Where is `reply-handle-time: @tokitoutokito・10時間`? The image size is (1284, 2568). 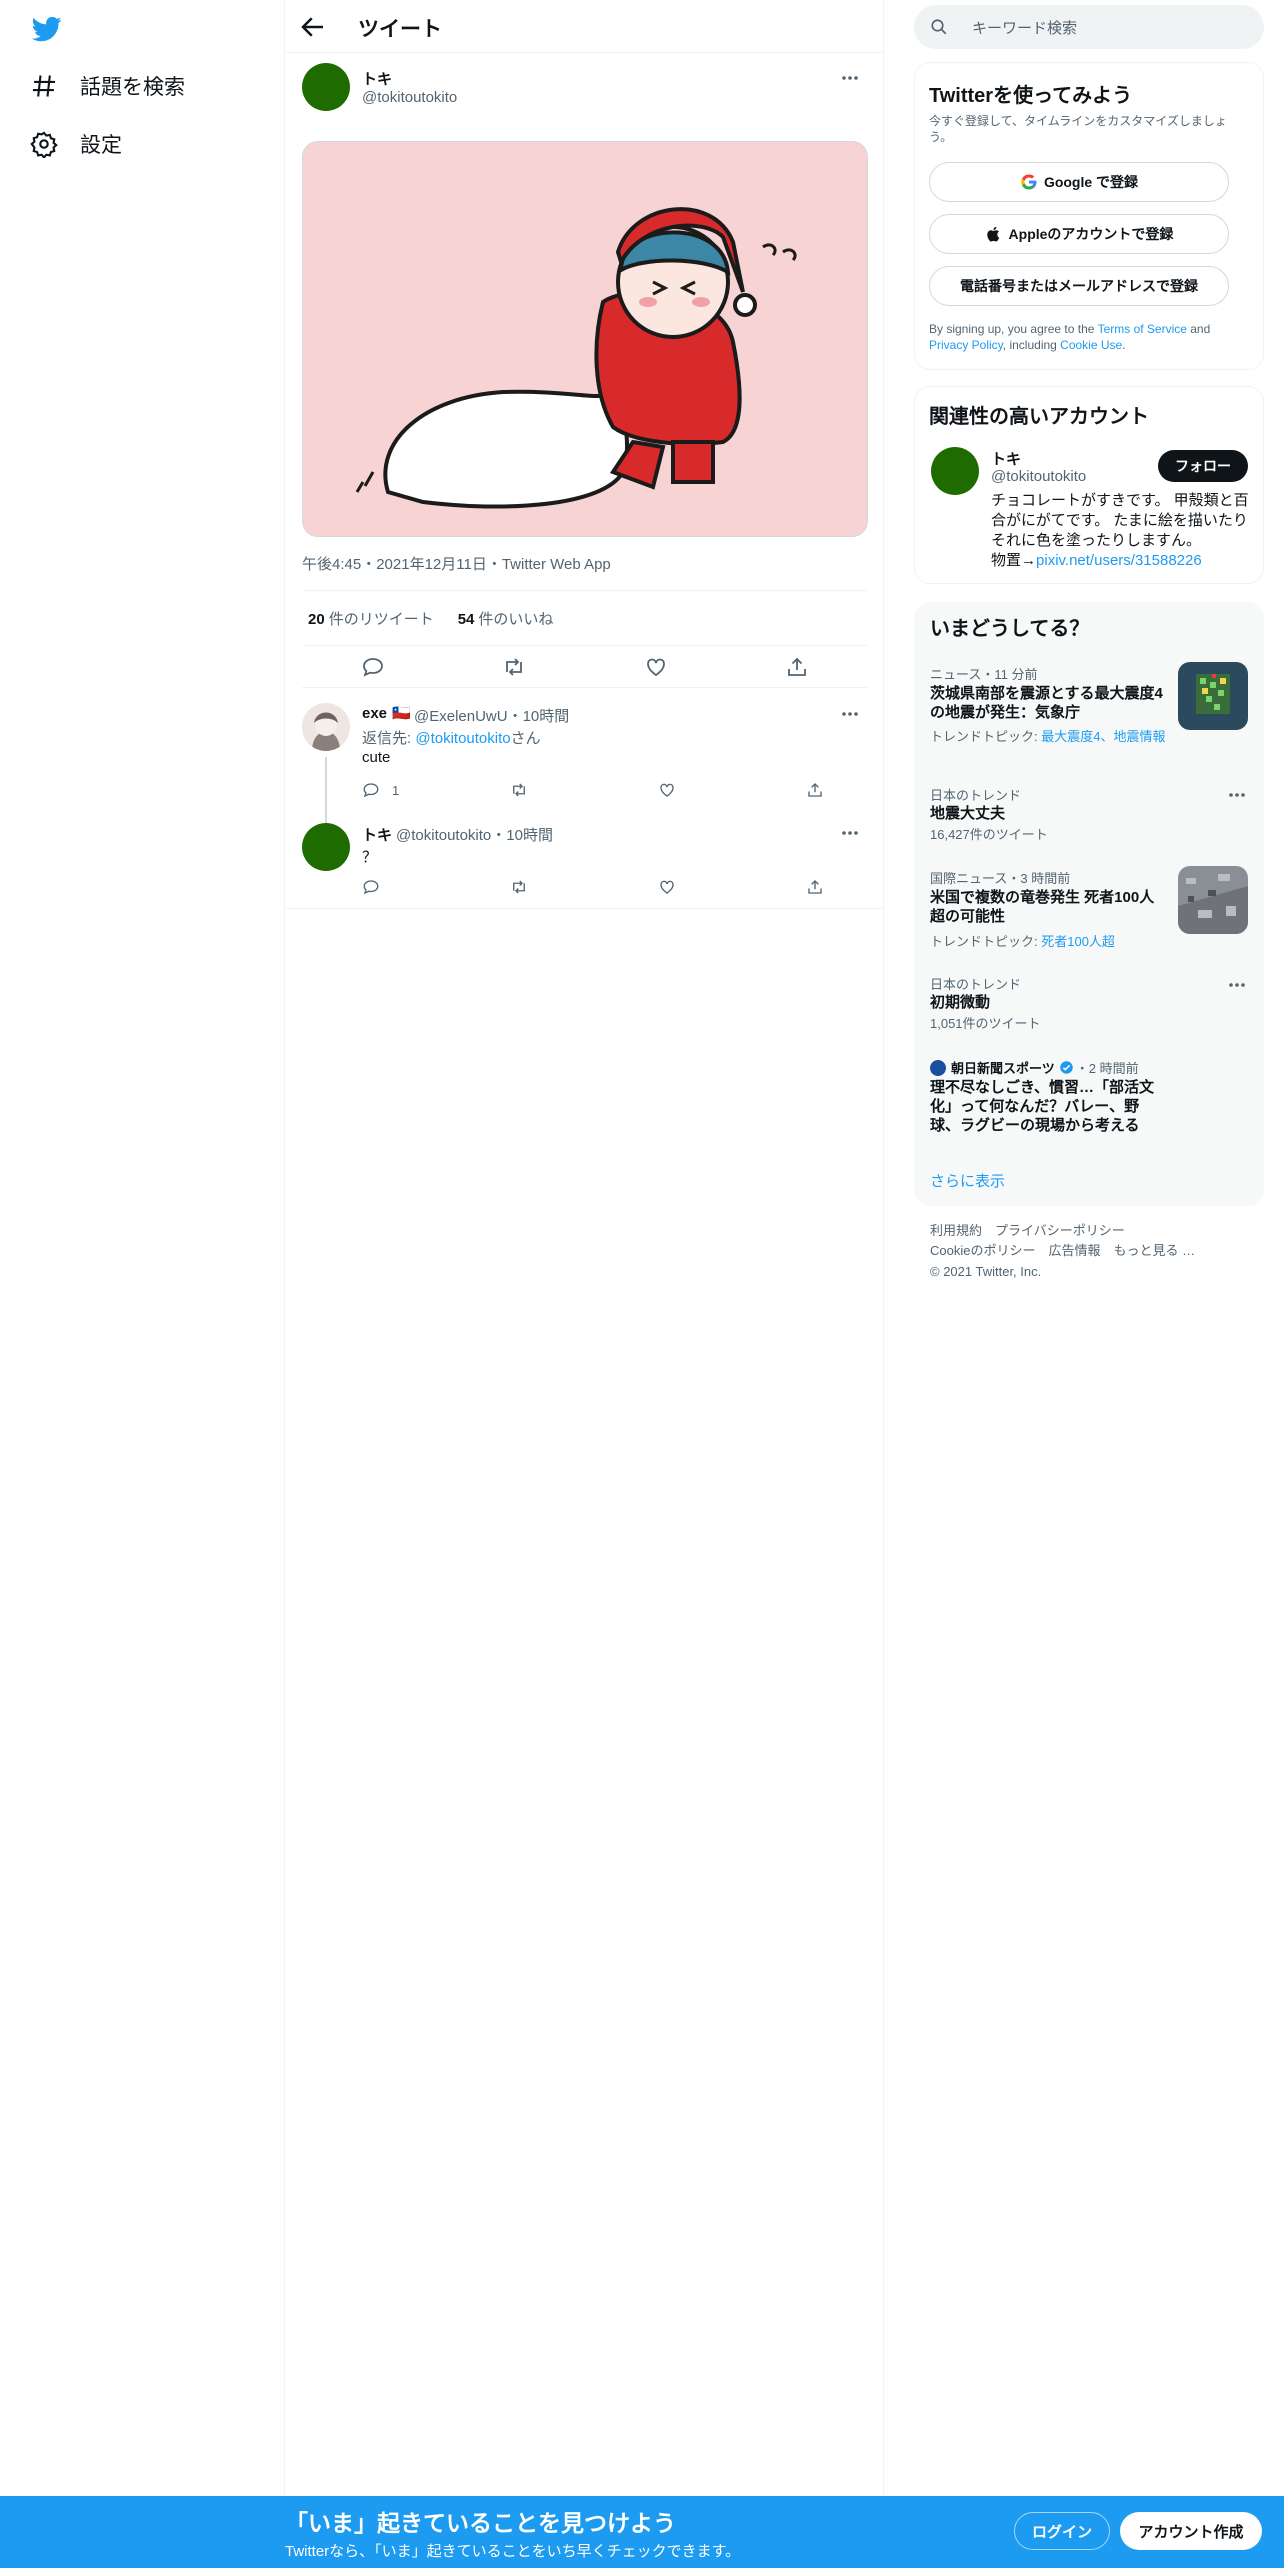 reply-handle-time: @tokitoutokito・10時間 is located at coordinates (474, 834).